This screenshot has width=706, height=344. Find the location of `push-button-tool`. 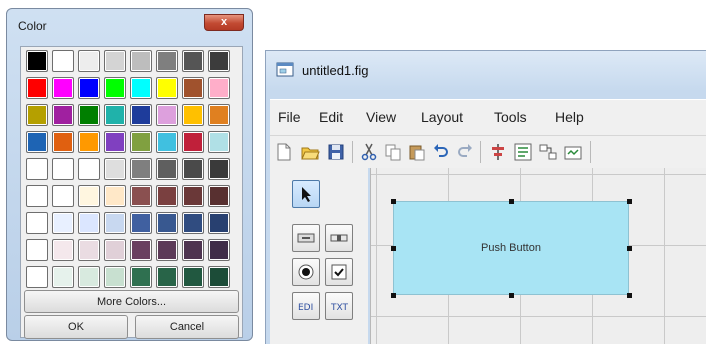

push-button-tool is located at coordinates (306, 238).